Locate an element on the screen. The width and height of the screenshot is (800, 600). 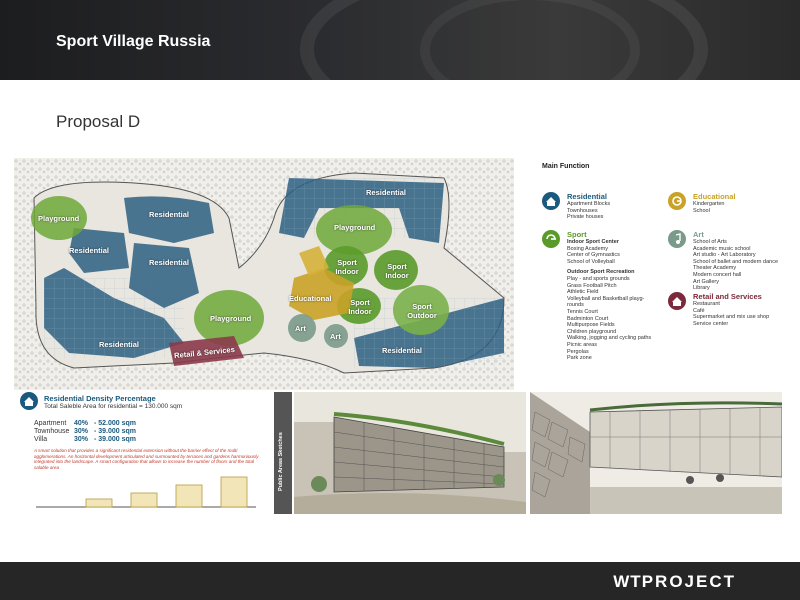
legend-item: School of ballet and modern dance is located at coordinates (736, 261).